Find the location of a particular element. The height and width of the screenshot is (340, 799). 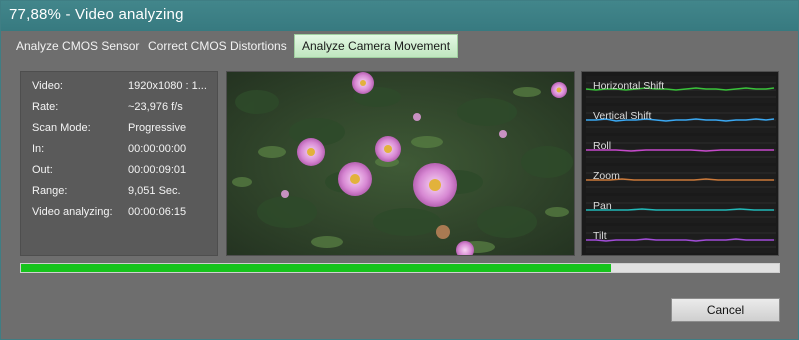

analysis-progress-bar is located at coordinates (400, 268).